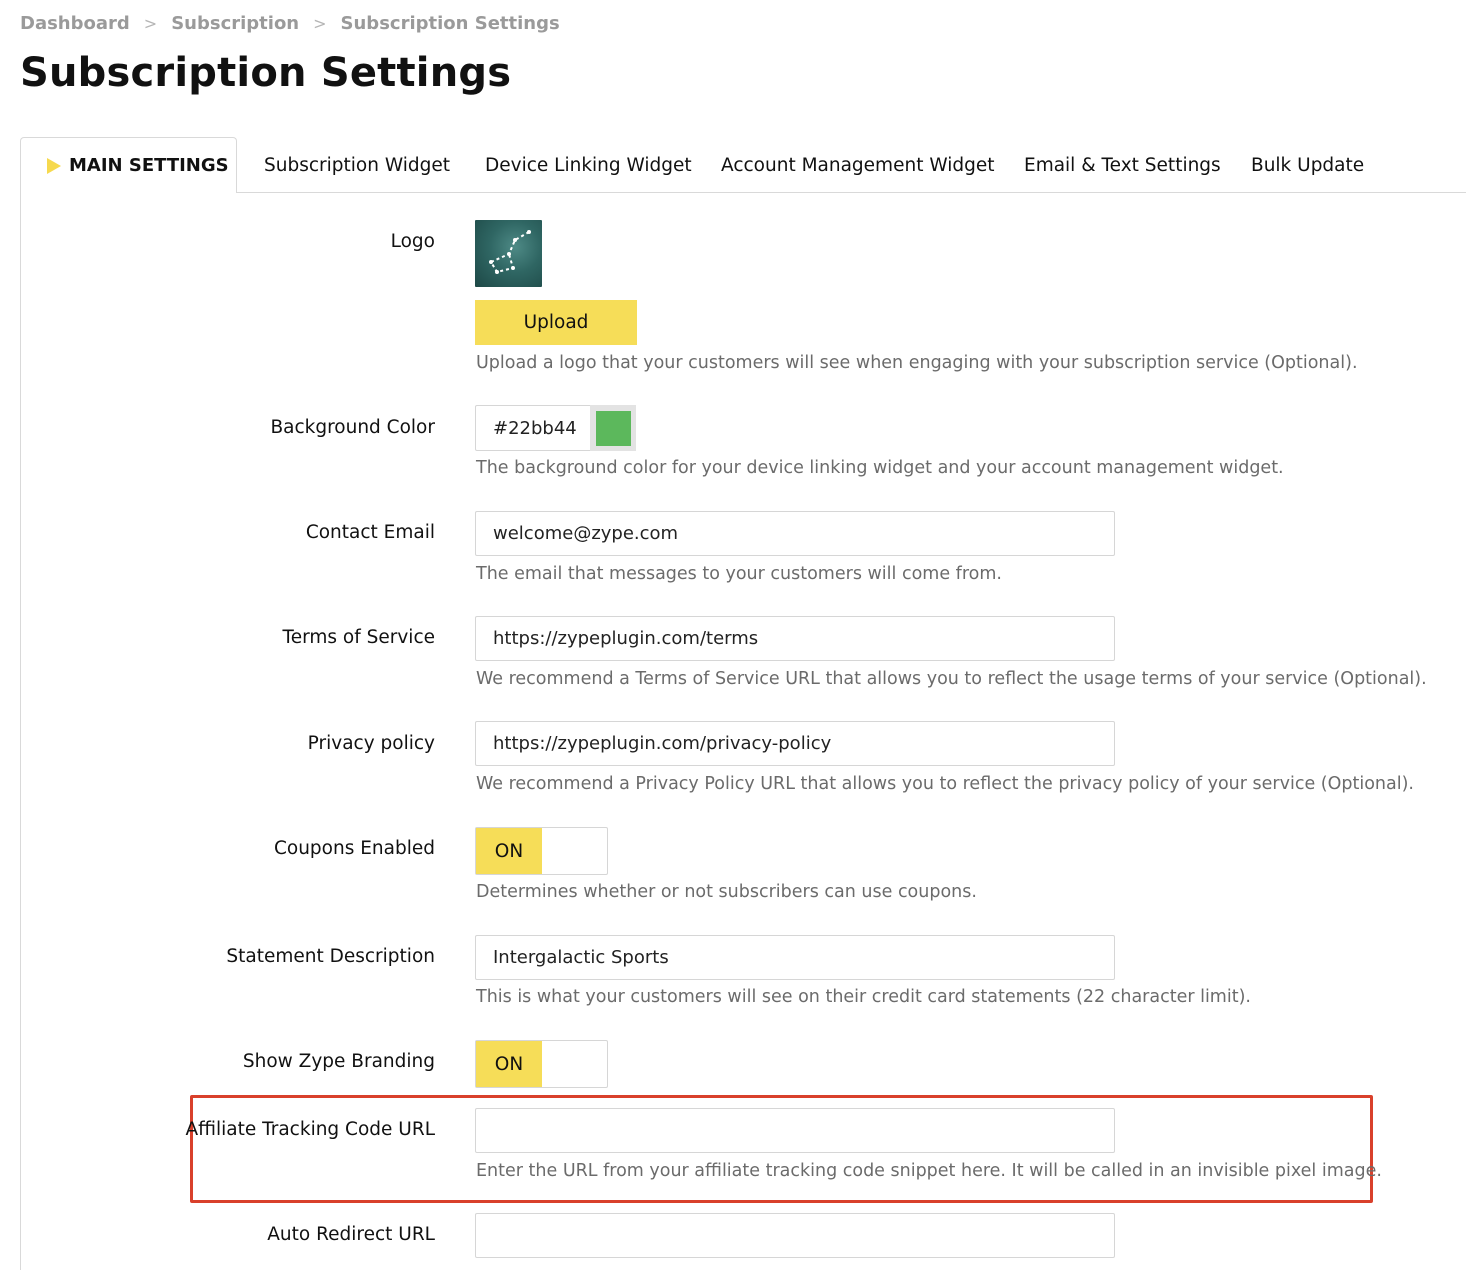 The height and width of the screenshot is (1270, 1466). I want to click on redirect-label: Auto Redirect URL, so click(351, 1234).